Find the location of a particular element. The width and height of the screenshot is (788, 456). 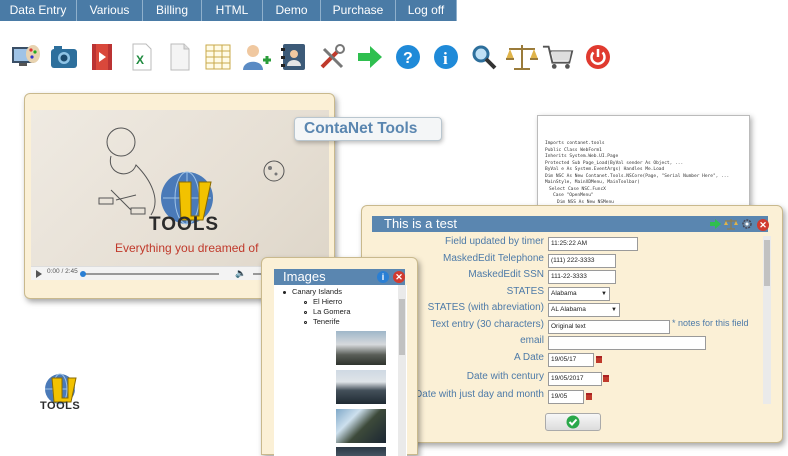

form-settings-icon is located at coordinates (747, 224).